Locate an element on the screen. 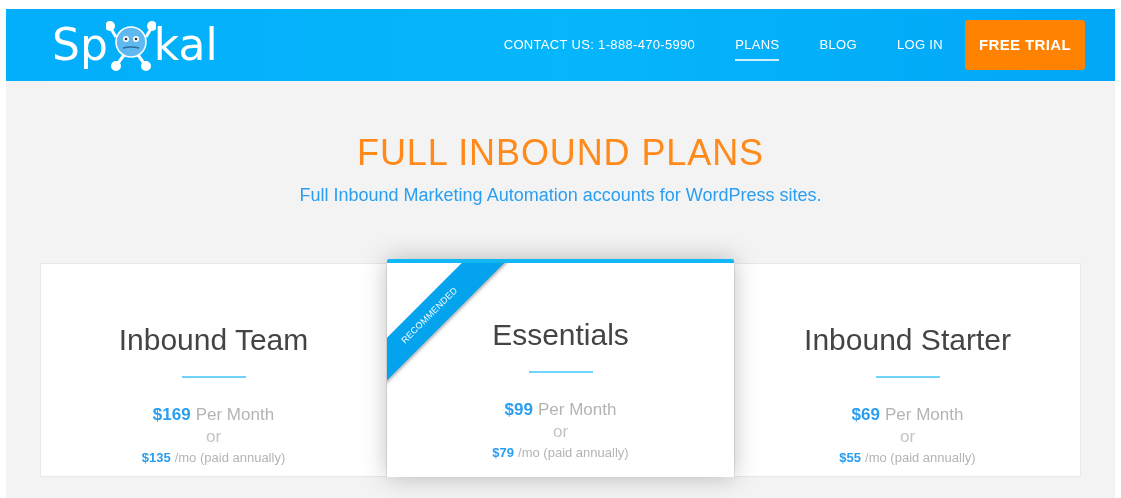 The height and width of the screenshot is (498, 1121). nav-link: LOG IN is located at coordinates (919, 48).